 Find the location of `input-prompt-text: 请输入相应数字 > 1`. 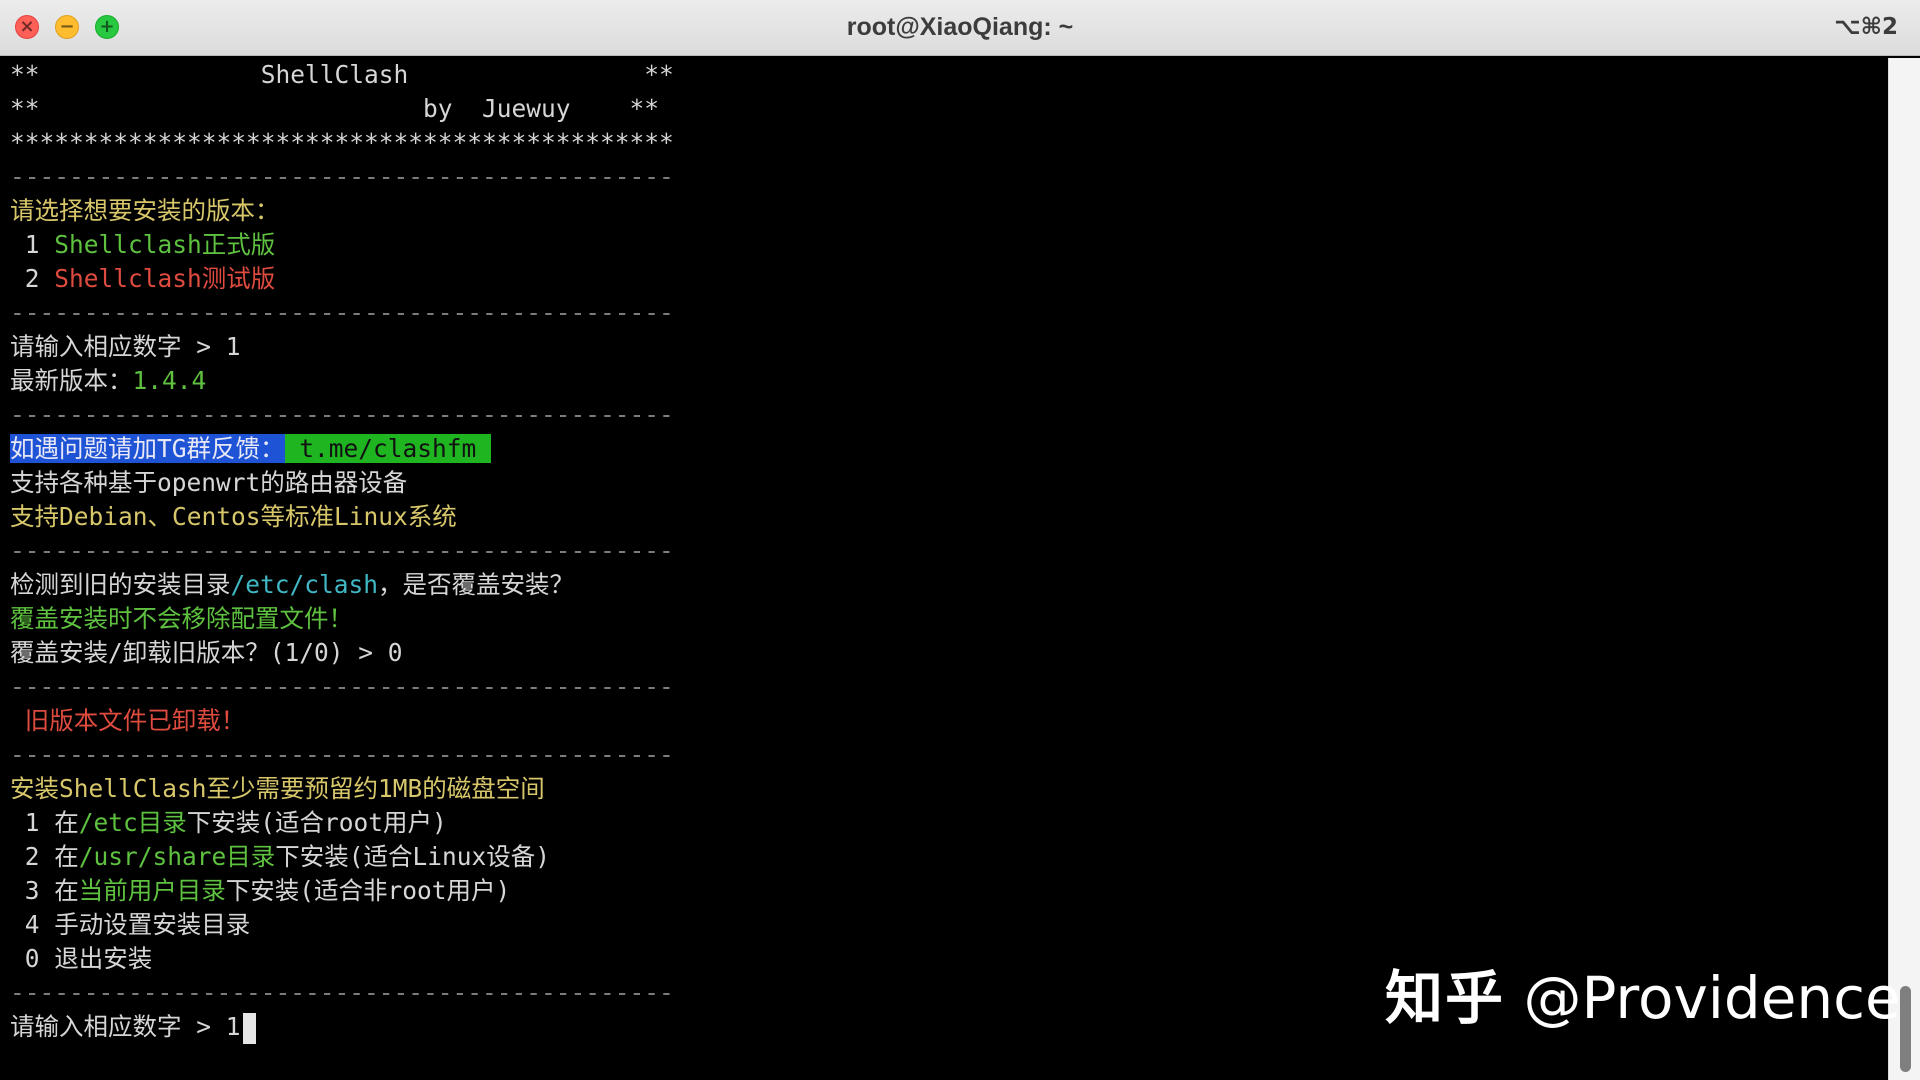

input-prompt-text: 请输入相应数字 > 1 is located at coordinates (125, 1026).